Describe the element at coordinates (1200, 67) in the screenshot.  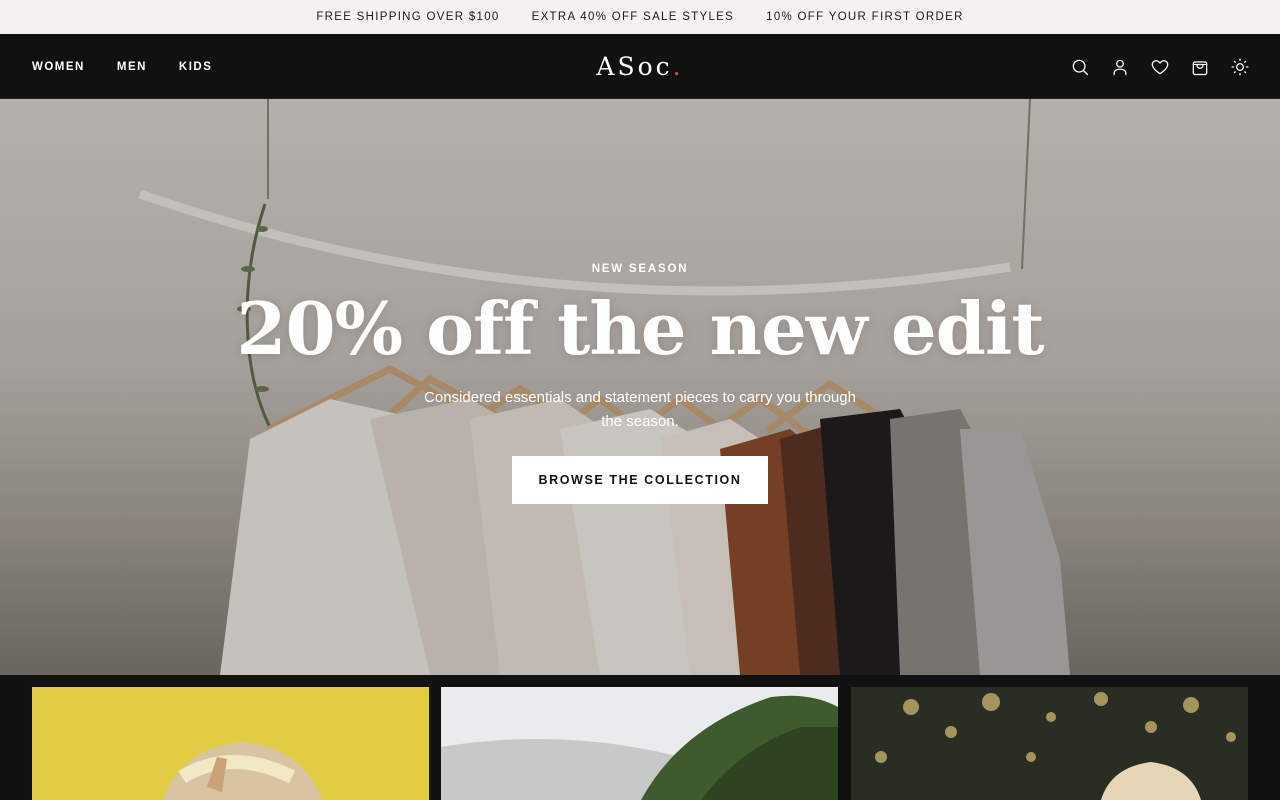
I see `cart-icon` at that location.